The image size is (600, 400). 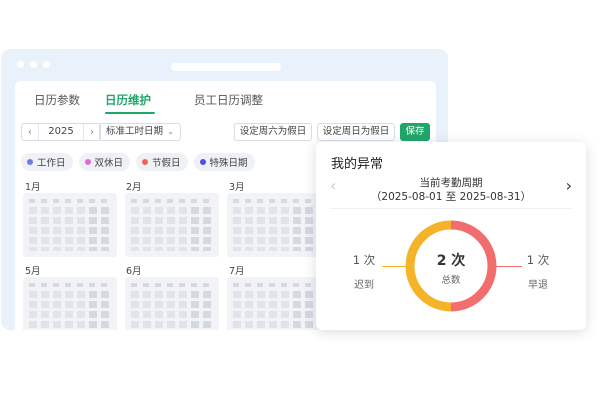 I want to click on day-type-legend: 工作日 双休日 节假日 特殊日期, so click(x=138, y=162).